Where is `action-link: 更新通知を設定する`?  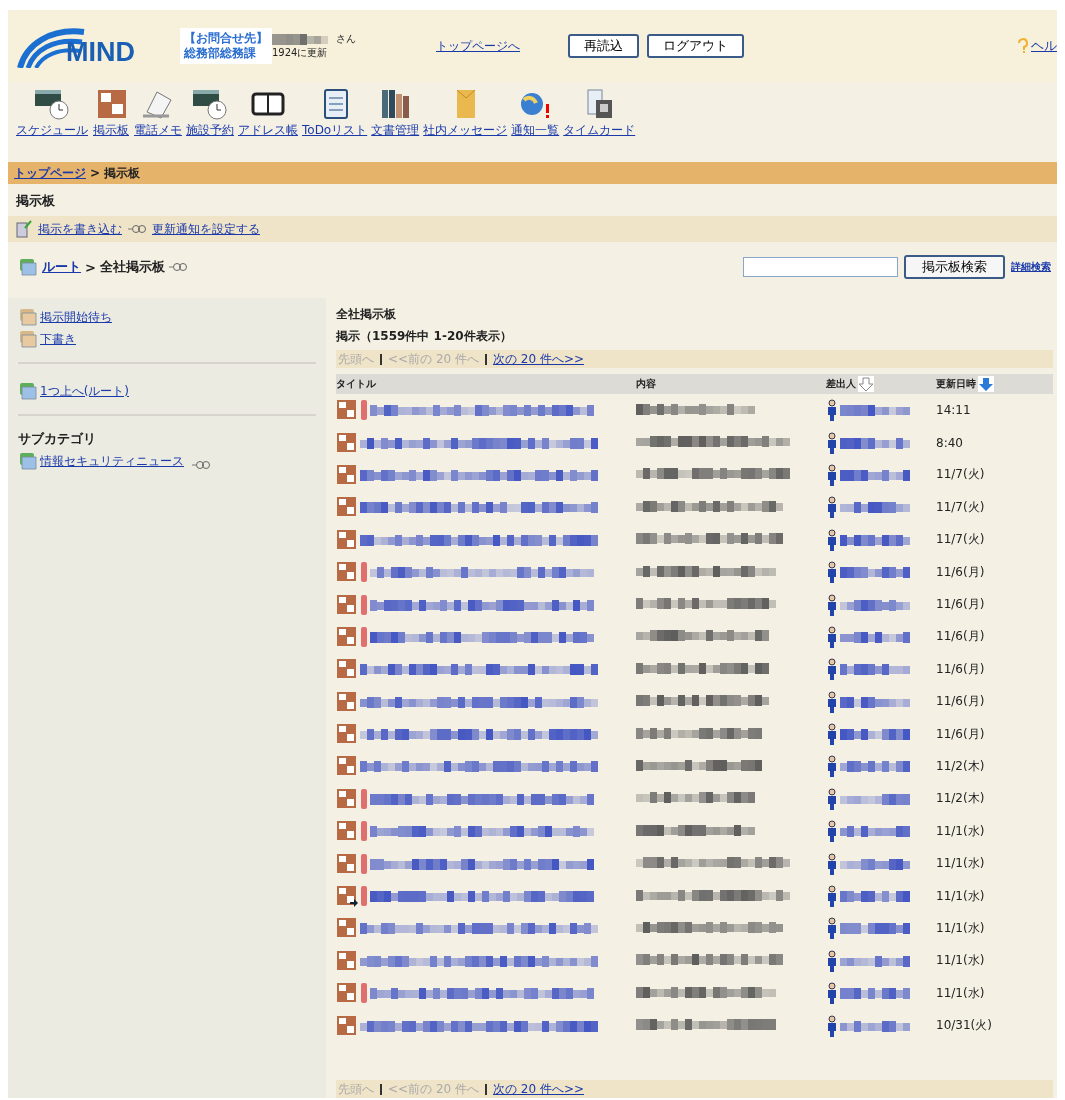
action-link: 更新通知を設定する is located at coordinates (206, 229).